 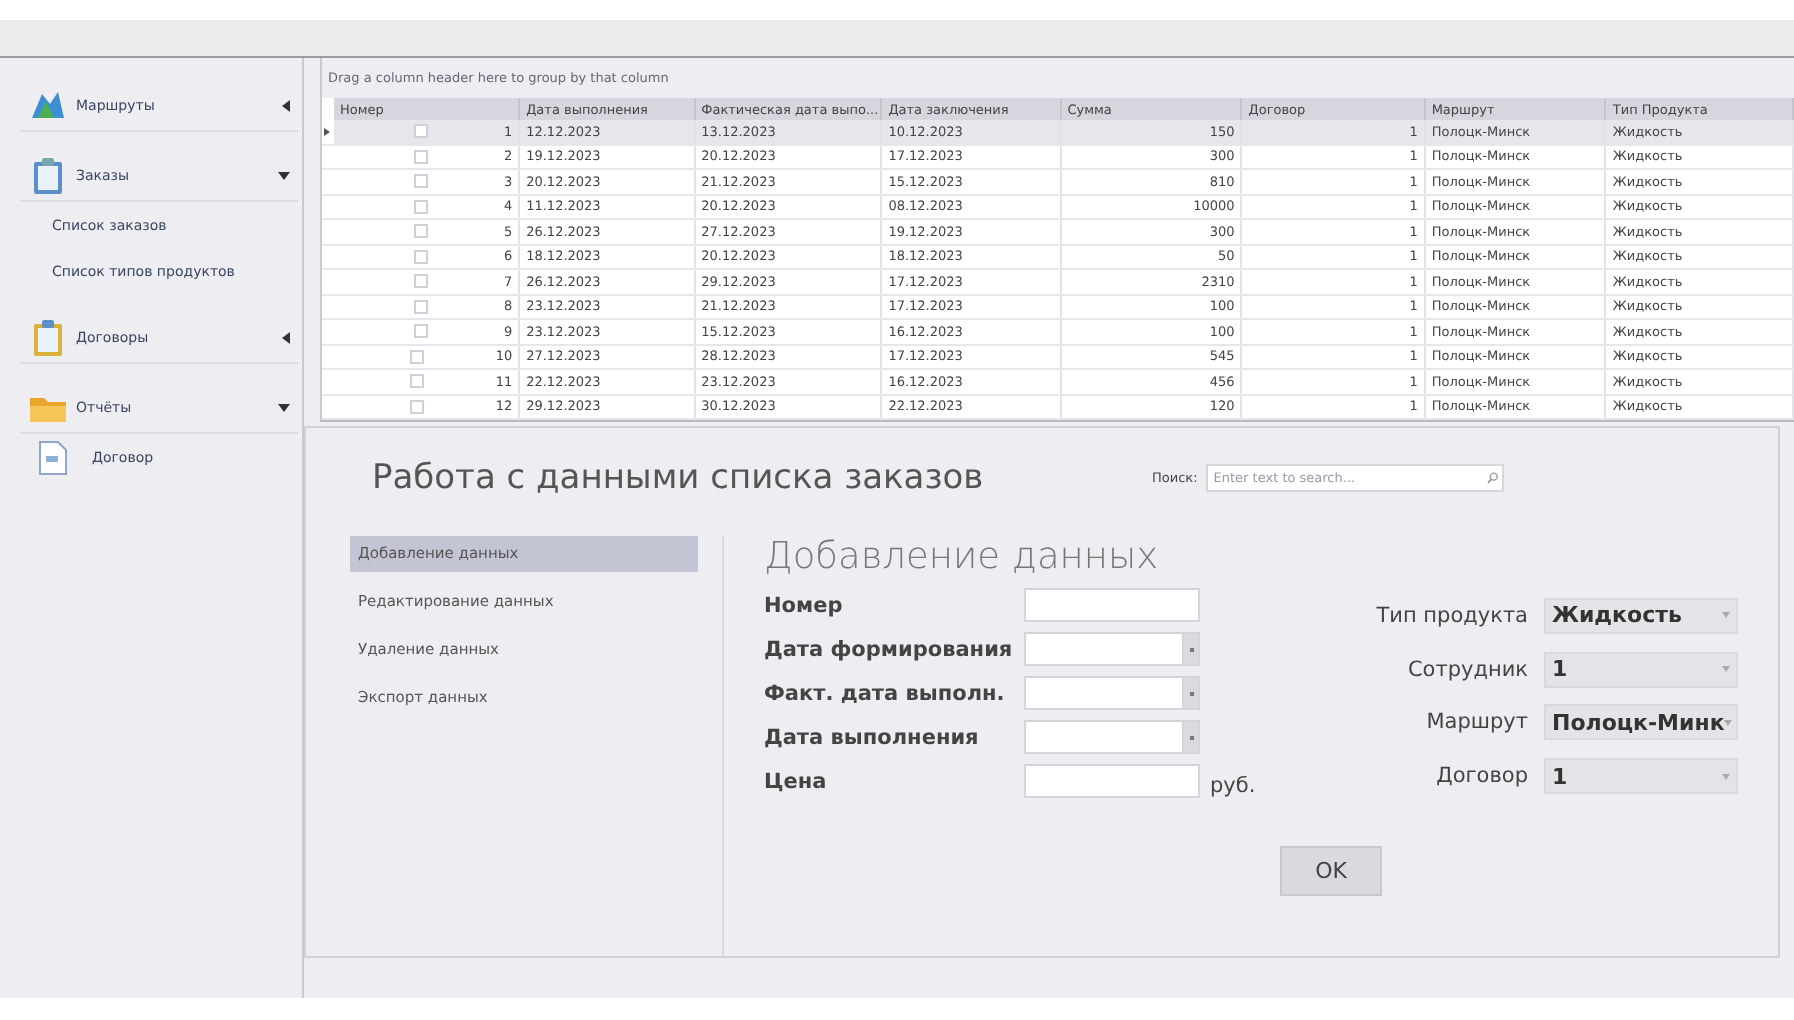 I want to click on field-label: Дата выполнения, so click(x=872, y=737).